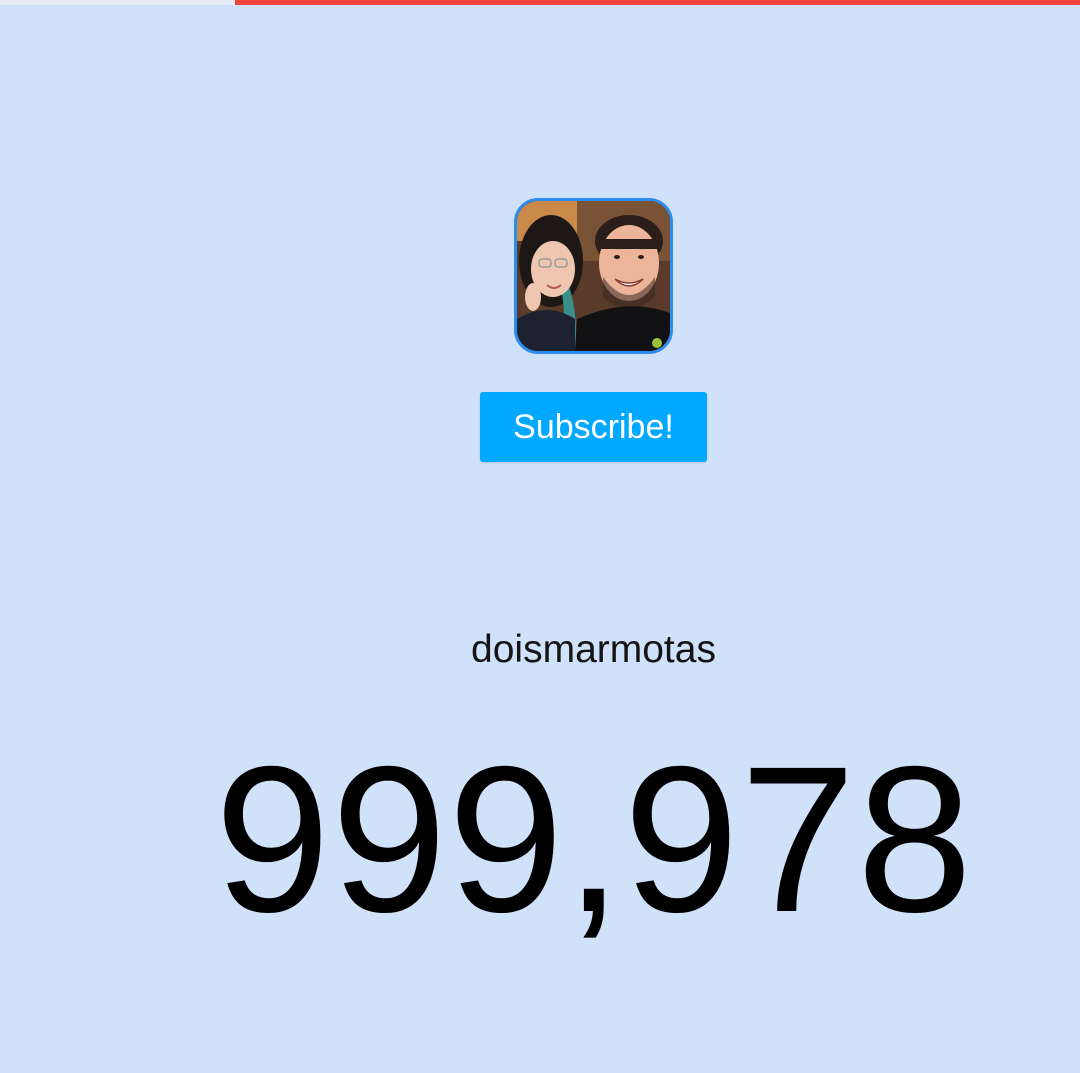 This screenshot has width=1080, height=1073. I want to click on loading-progress-fill, so click(657, 2).